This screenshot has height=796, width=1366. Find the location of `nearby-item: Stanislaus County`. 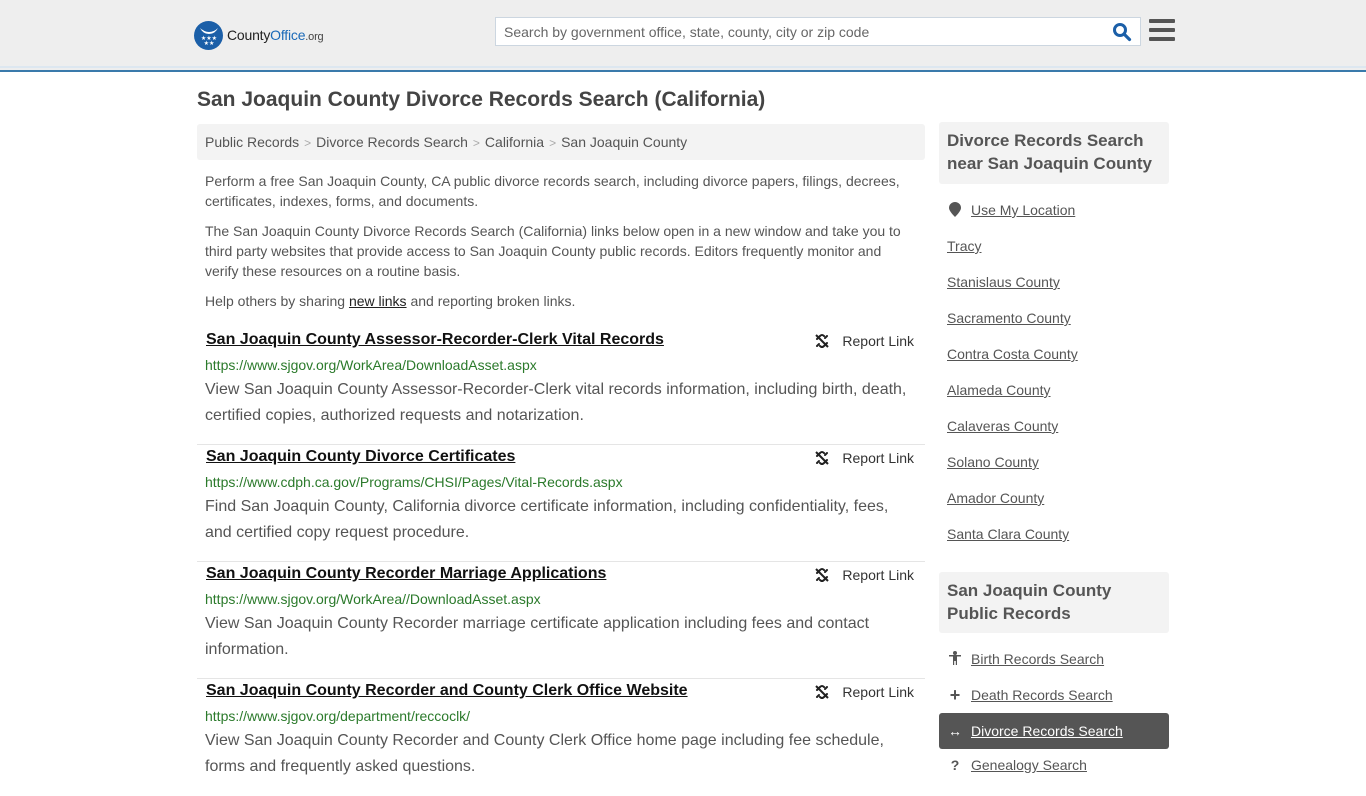

nearby-item: Stanislaus County is located at coordinates (1058, 292).